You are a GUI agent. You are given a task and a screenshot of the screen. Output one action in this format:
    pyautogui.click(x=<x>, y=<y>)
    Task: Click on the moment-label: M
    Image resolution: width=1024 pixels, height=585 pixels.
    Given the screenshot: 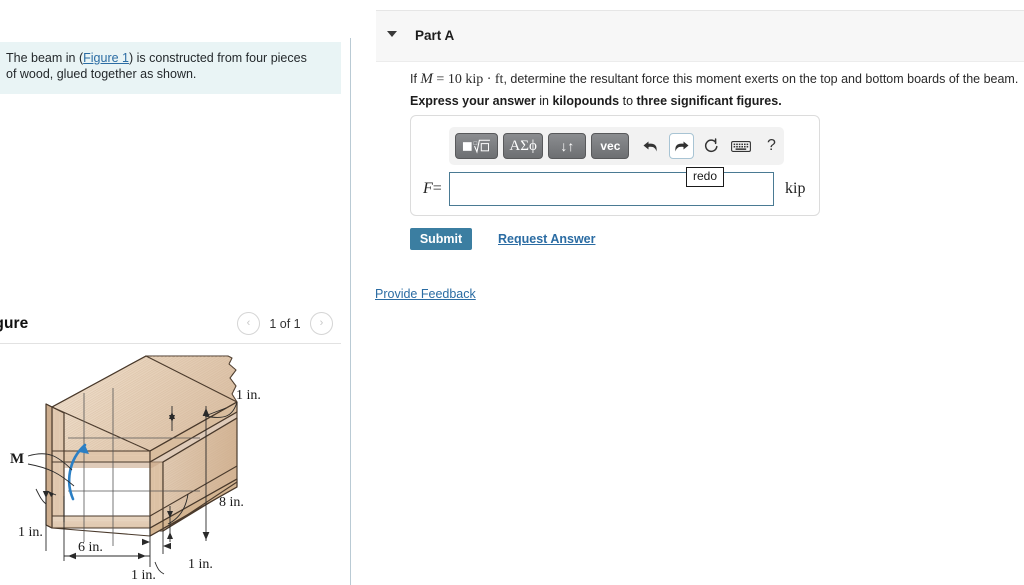 What is the action you would take?
    pyautogui.click(x=17, y=459)
    